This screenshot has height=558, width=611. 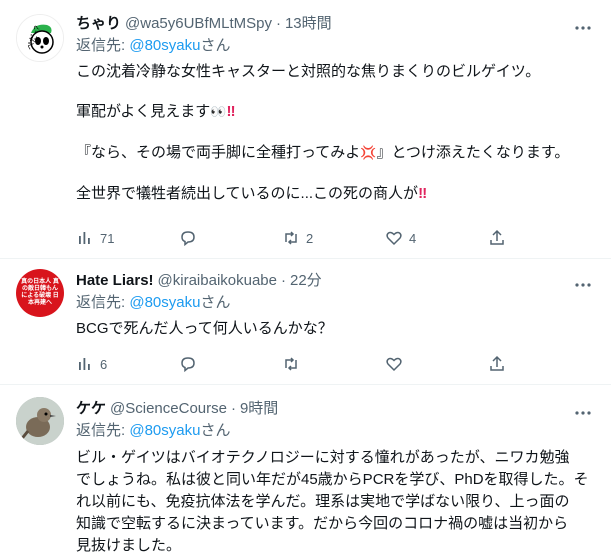 What do you see at coordinates (143, 111) in the screenshot?
I see `text-span: 軍配がよく見えます` at bounding box center [143, 111].